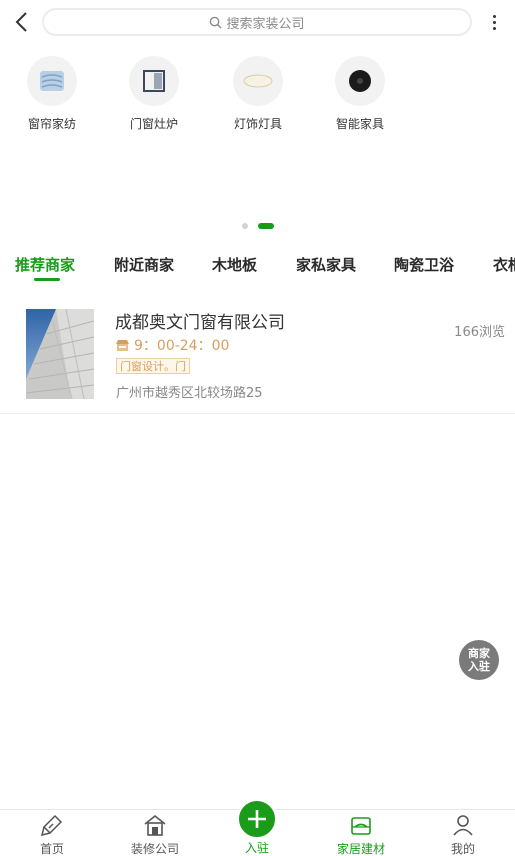  I want to click on nav-home: 首页, so click(52, 833).